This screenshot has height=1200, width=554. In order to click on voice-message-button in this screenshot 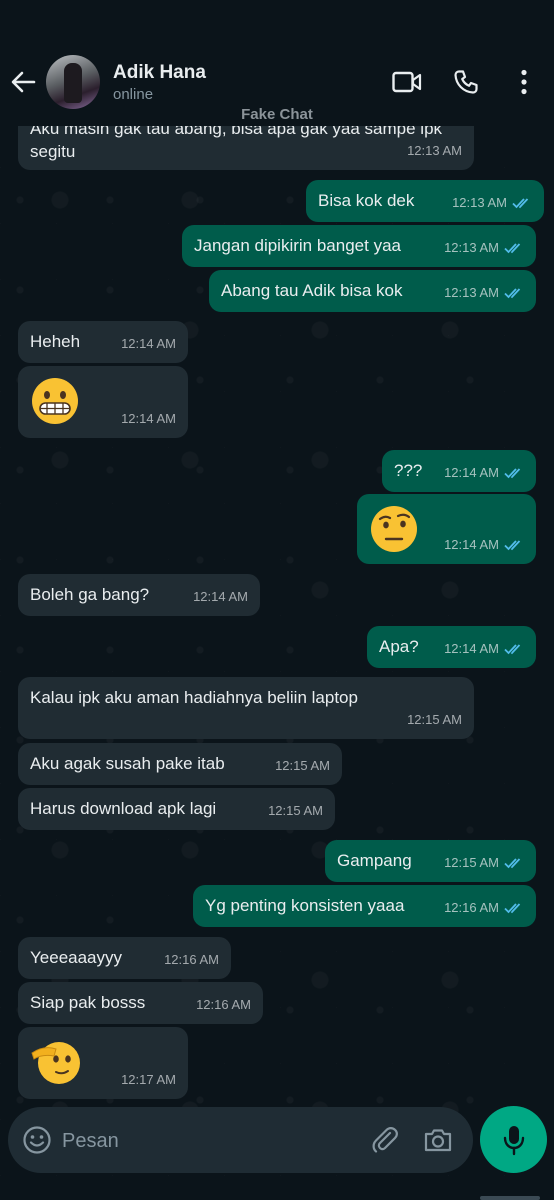, I will do `click(513, 1139)`.